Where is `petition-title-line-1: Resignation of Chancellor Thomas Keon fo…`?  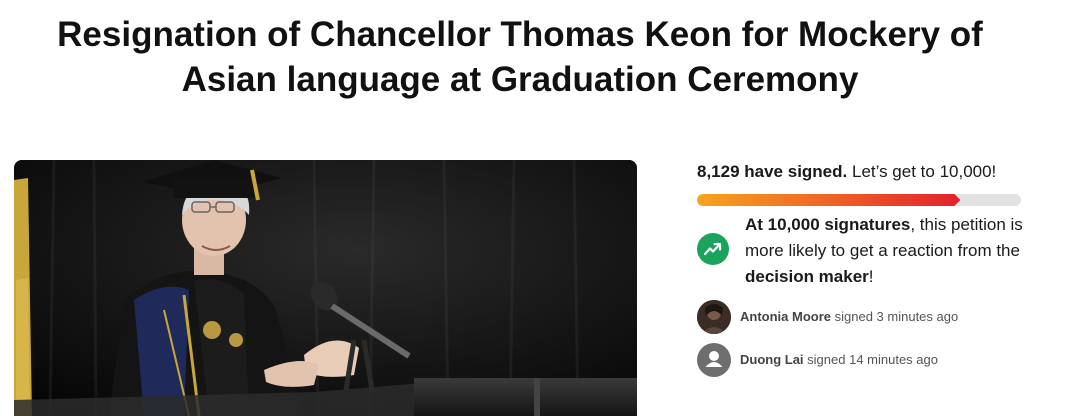
petition-title-line-1: Resignation of Chancellor Thomas Keon fo… is located at coordinates (520, 34).